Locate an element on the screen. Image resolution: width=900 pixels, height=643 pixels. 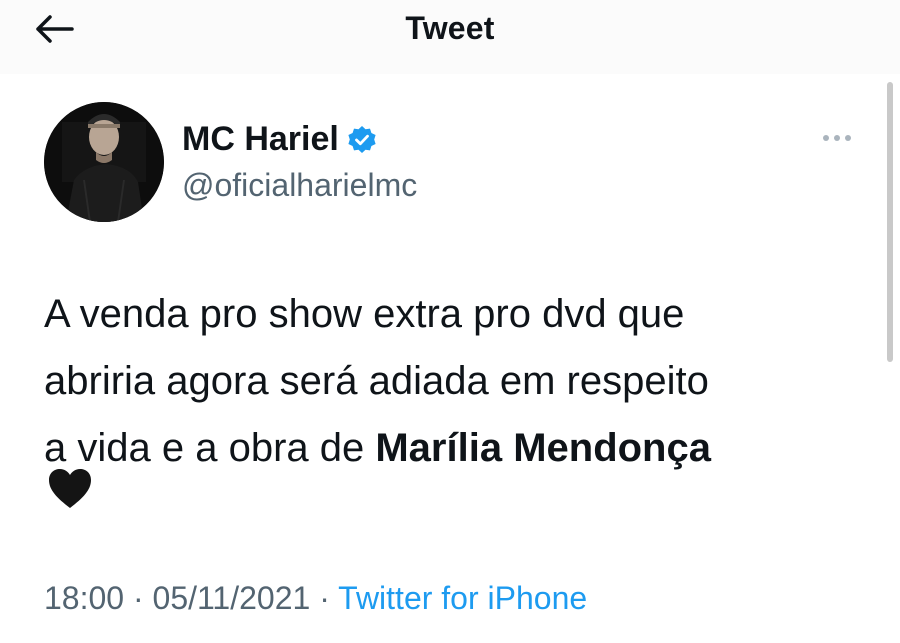
top-bar: Tweet is located at coordinates (450, 37).